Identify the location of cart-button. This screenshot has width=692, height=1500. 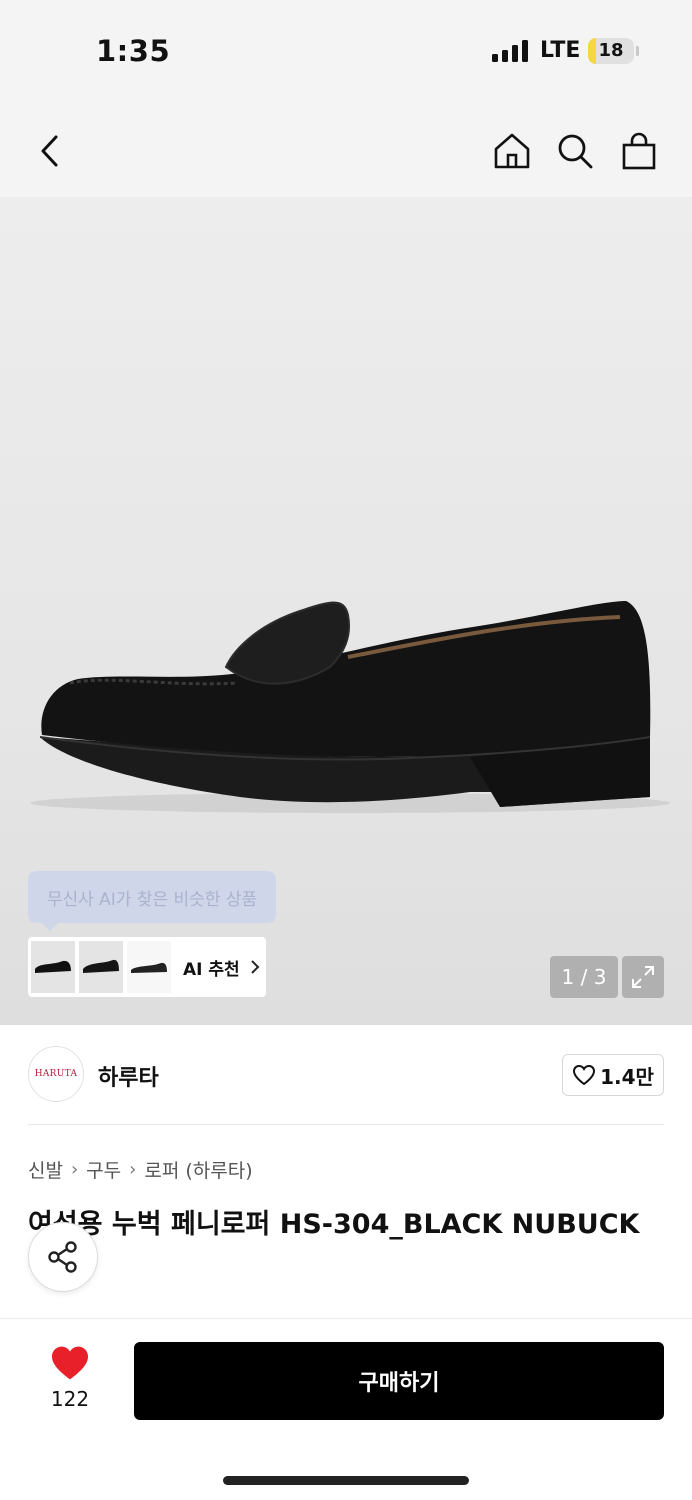
(639, 151).